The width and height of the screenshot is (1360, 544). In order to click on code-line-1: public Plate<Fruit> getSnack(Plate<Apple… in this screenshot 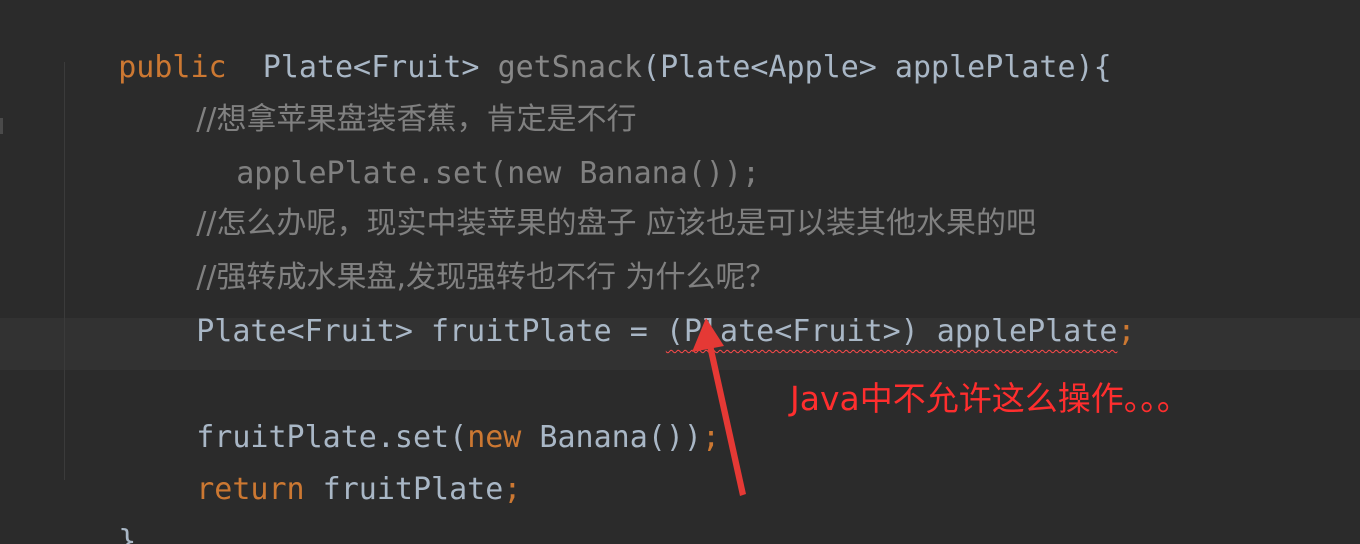, I will do `click(578, 46)`.